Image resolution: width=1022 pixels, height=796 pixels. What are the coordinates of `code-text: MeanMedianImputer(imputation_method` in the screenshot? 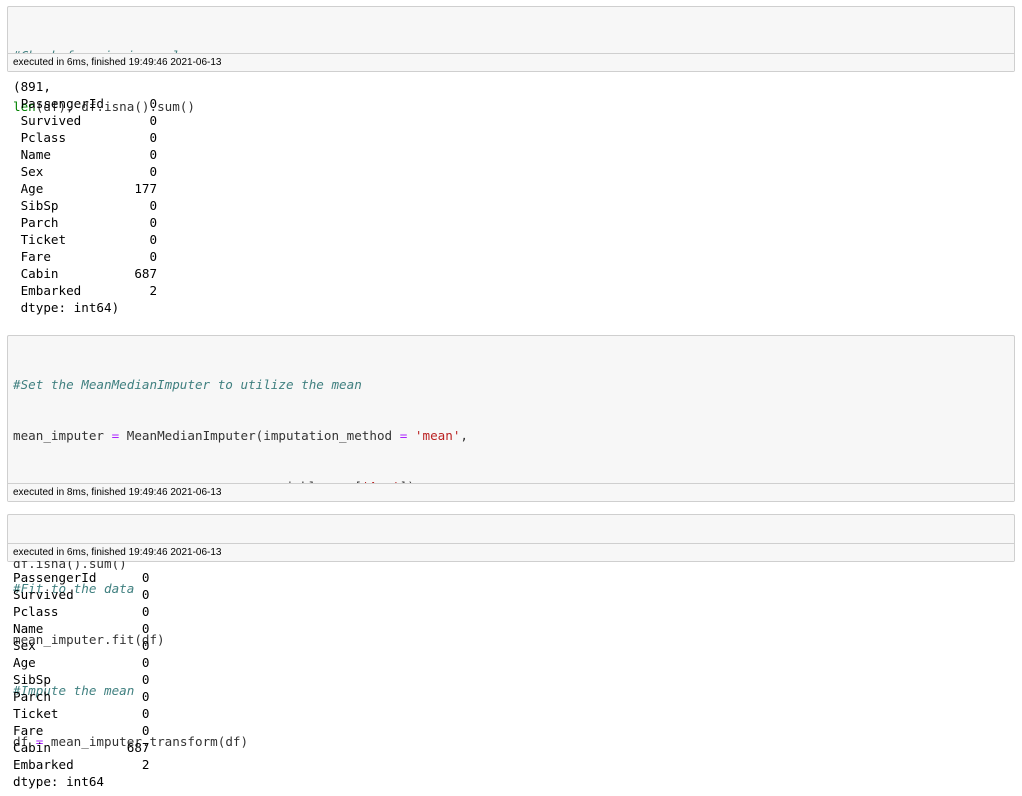 It's located at (259, 435).